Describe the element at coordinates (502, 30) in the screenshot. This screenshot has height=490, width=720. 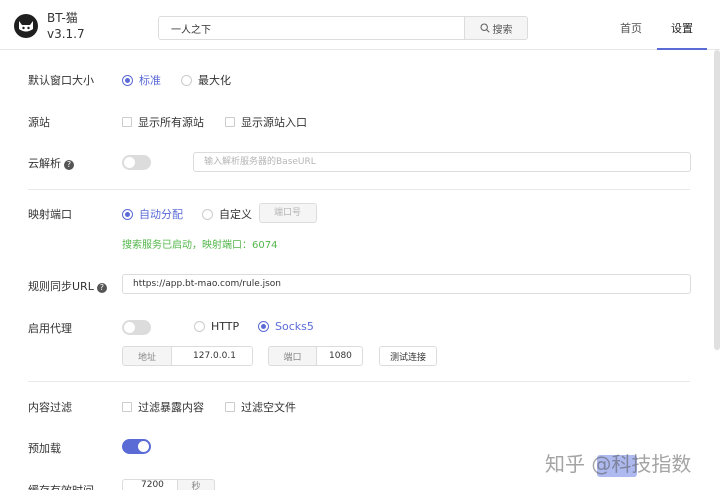
I see `search-button-label: 搜索` at that location.